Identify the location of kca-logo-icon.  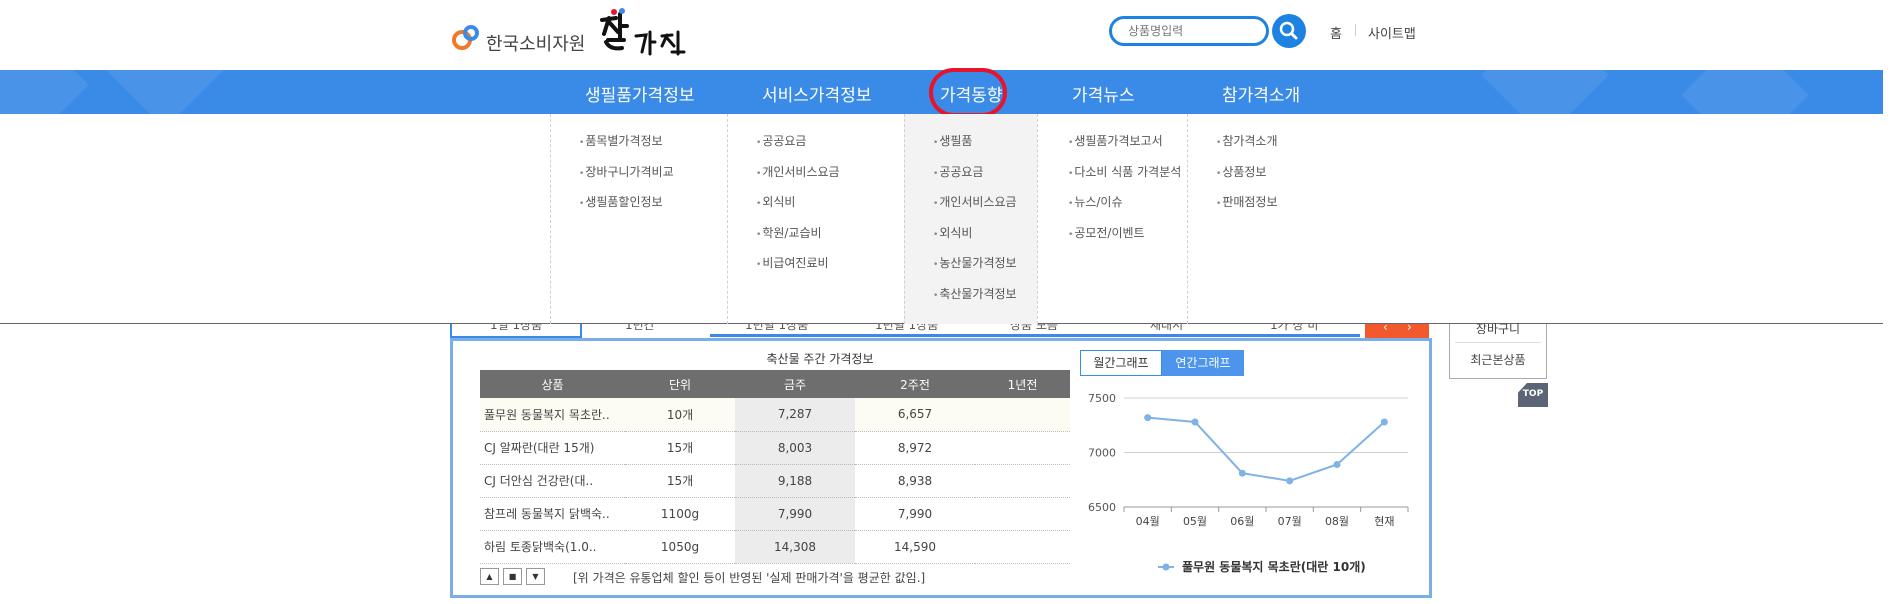
(465, 37).